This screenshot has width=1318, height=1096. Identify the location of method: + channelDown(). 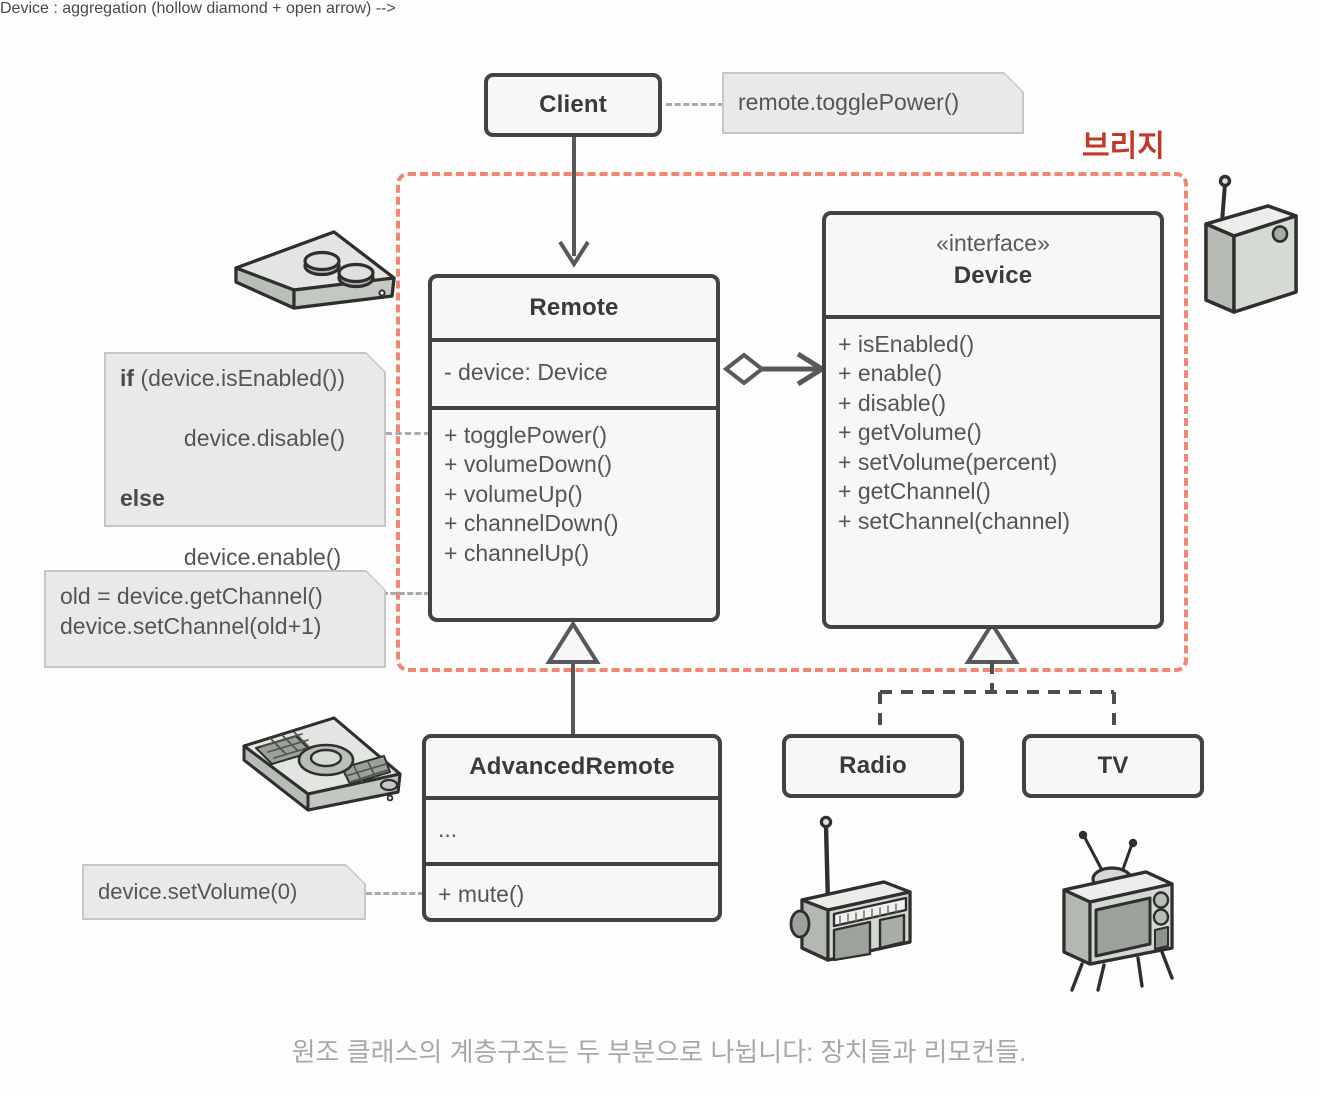
(531, 523).